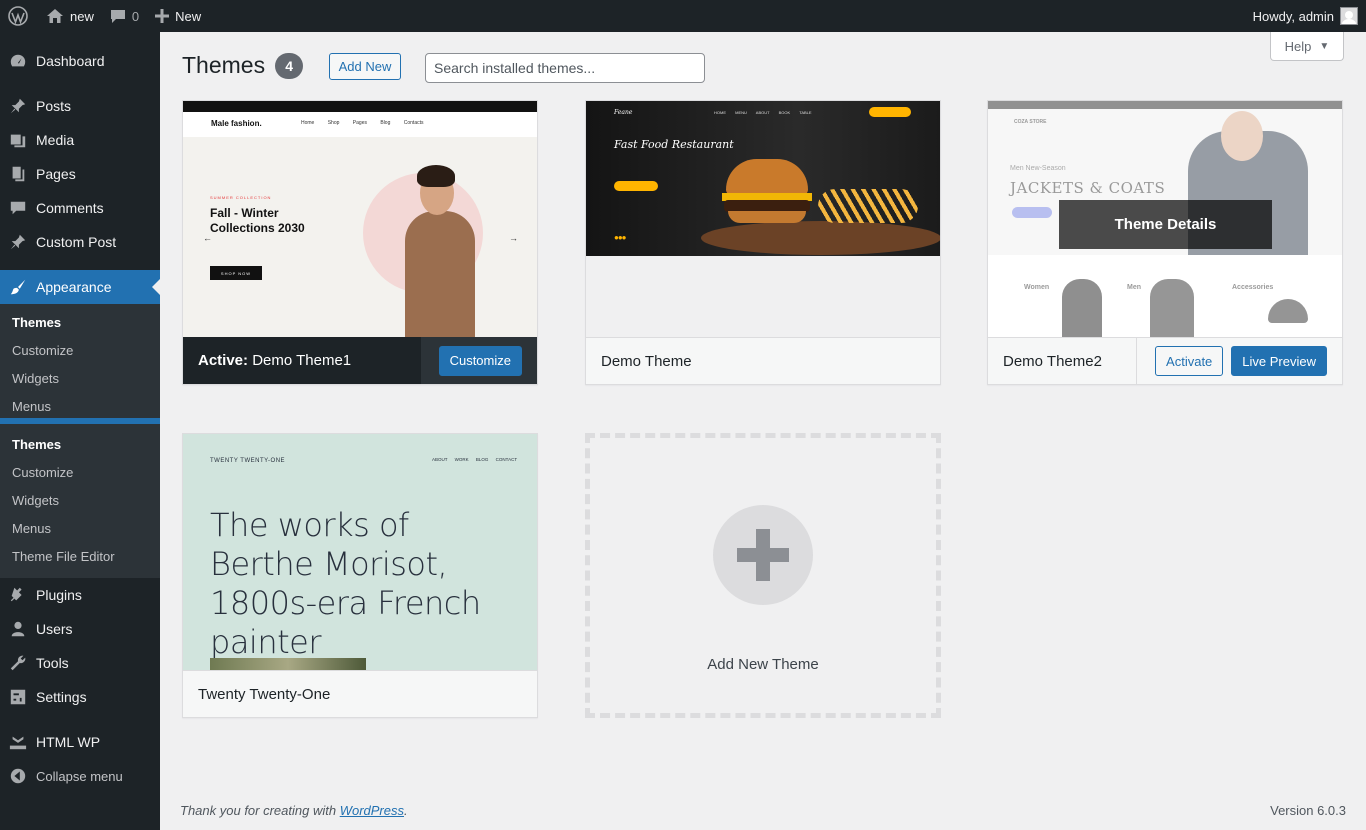 The width and height of the screenshot is (1366, 830). I want to click on collapse-icon, so click(18, 776).